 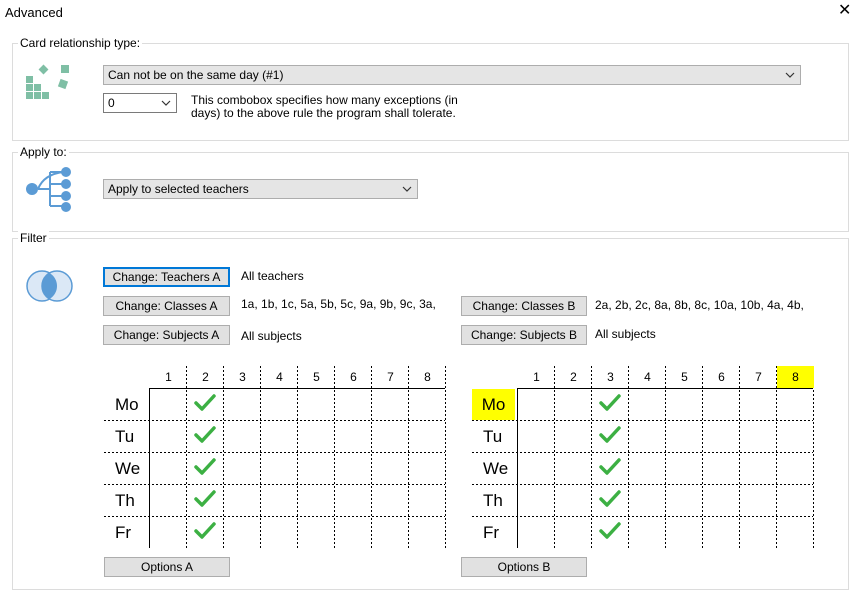 I want to click on timetable-grid-a: 1 2 3 4 5 6 7 8 Mo Tu We Th Fr, so click(x=275, y=458).